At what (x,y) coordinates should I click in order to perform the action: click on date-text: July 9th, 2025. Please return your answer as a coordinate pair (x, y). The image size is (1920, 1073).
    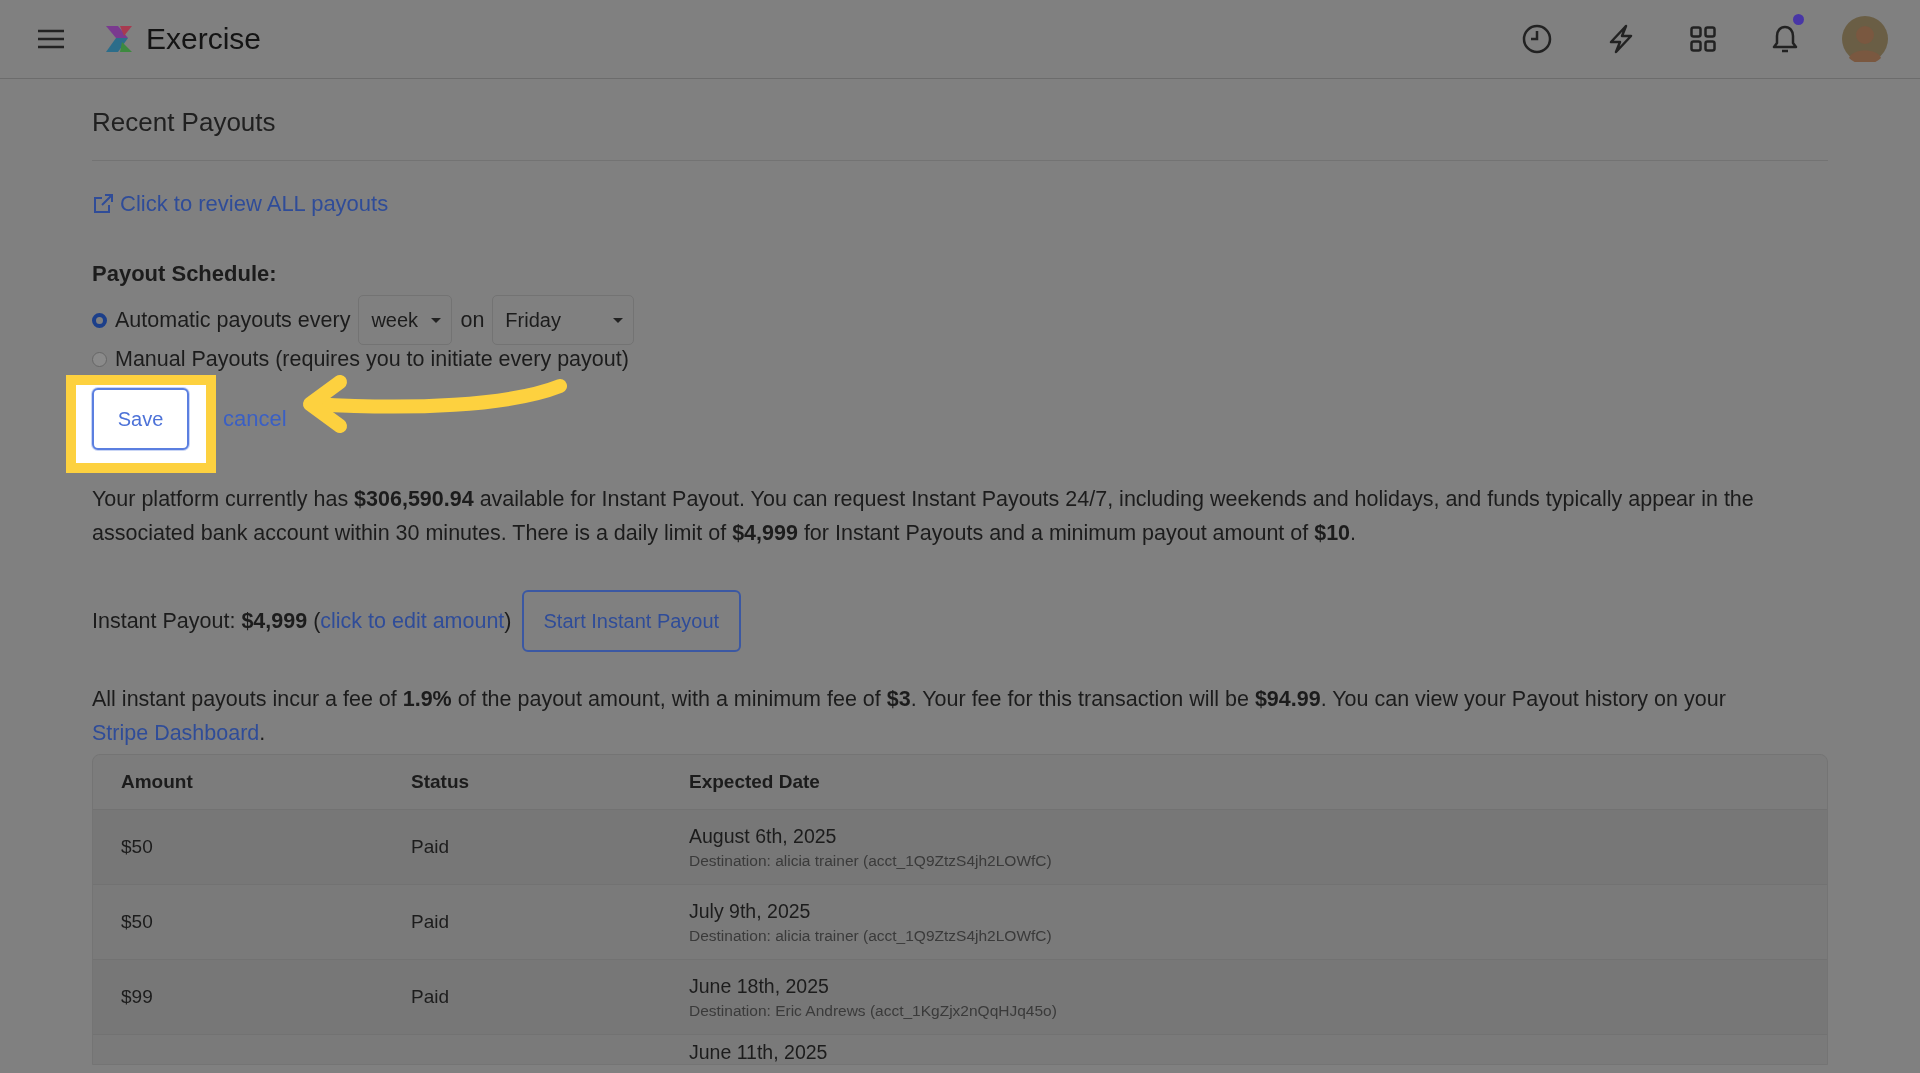
    Looking at the image, I should click on (750, 911).